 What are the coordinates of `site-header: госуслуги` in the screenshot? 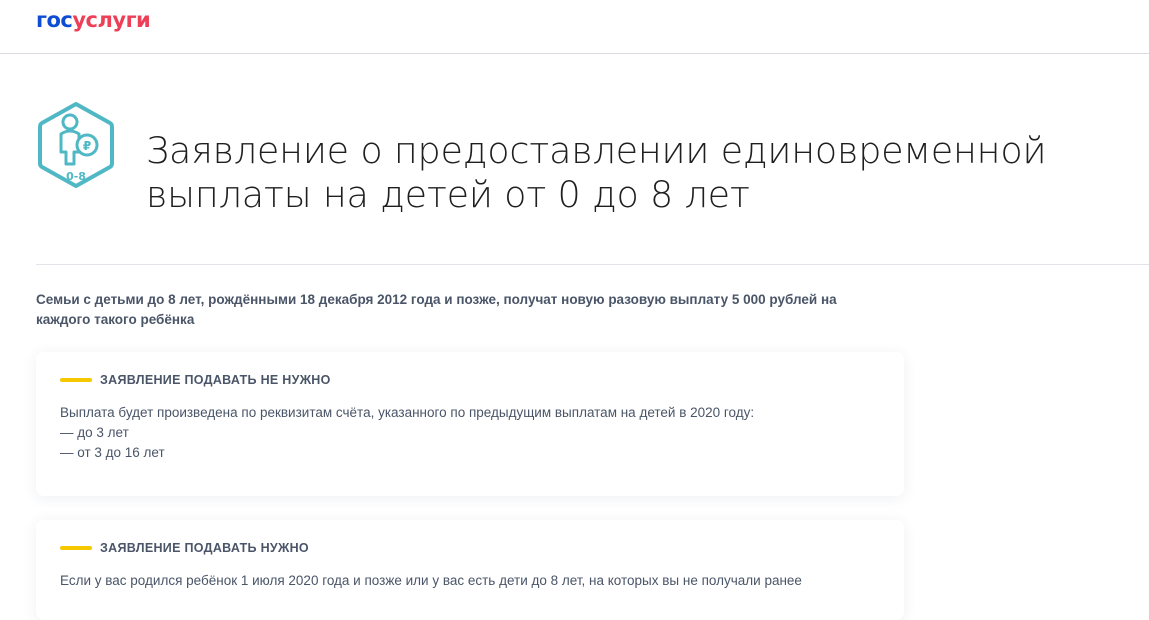 It's located at (574, 27).